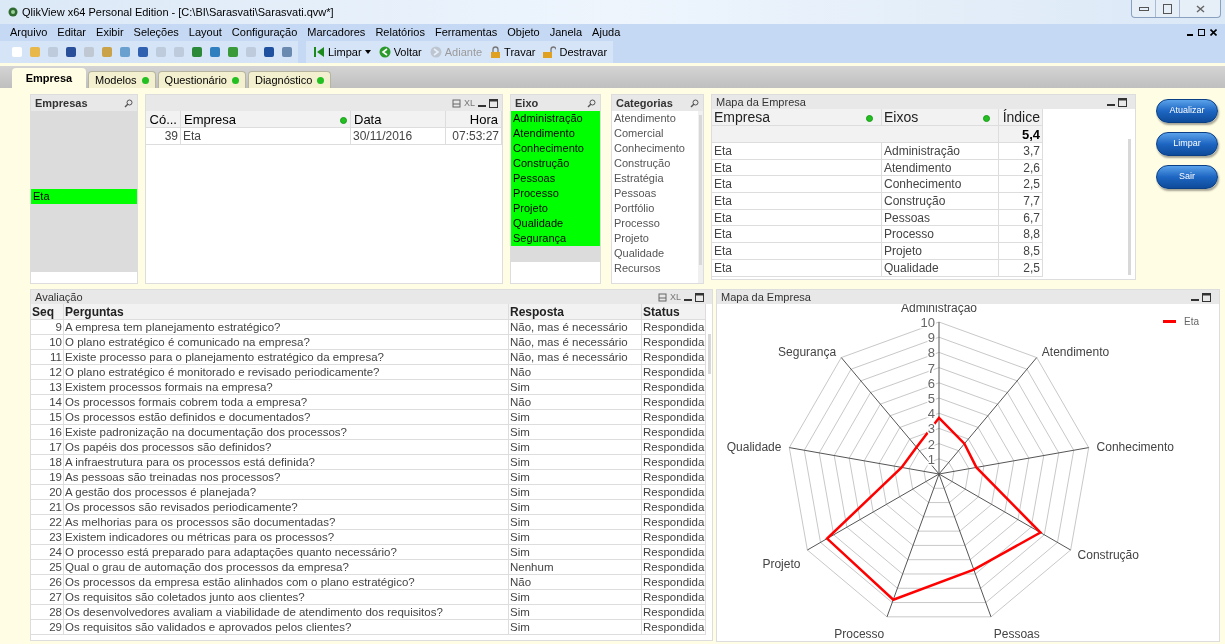 The image size is (1225, 644). What do you see at coordinates (1213, 32) in the screenshot?
I see `close-document-icon` at bounding box center [1213, 32].